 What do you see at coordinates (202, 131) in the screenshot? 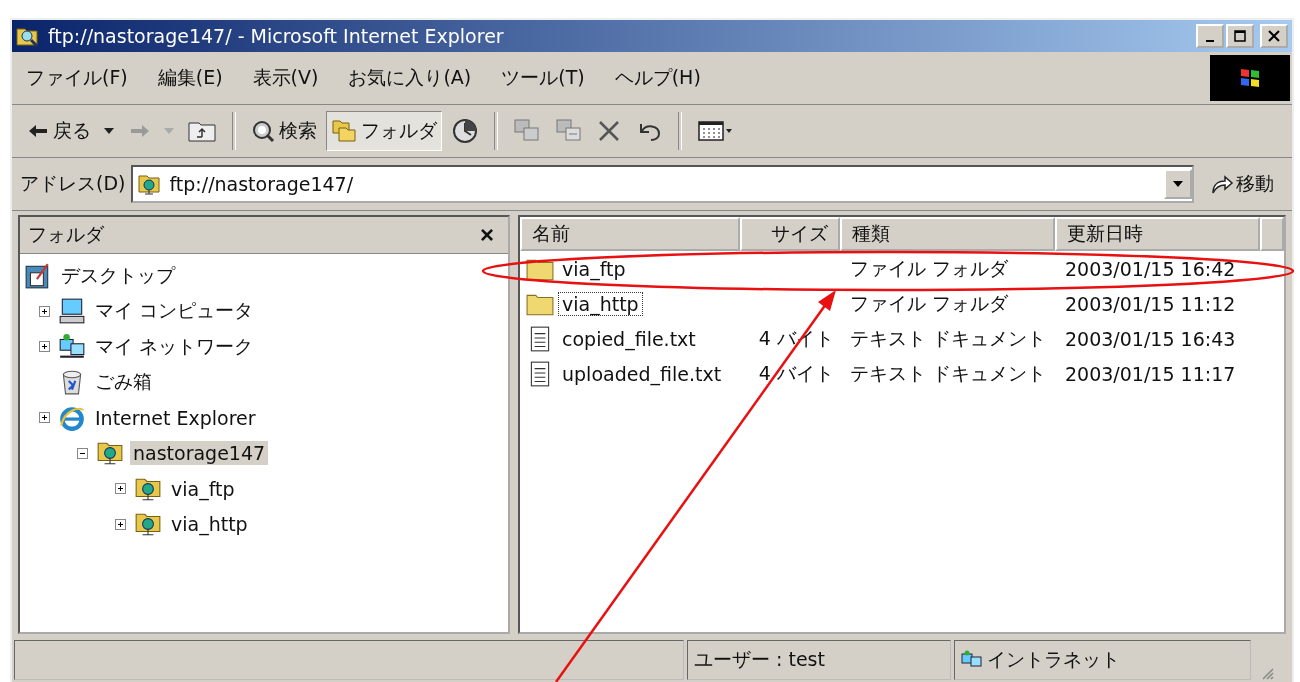
I see `up-folder-icon` at bounding box center [202, 131].